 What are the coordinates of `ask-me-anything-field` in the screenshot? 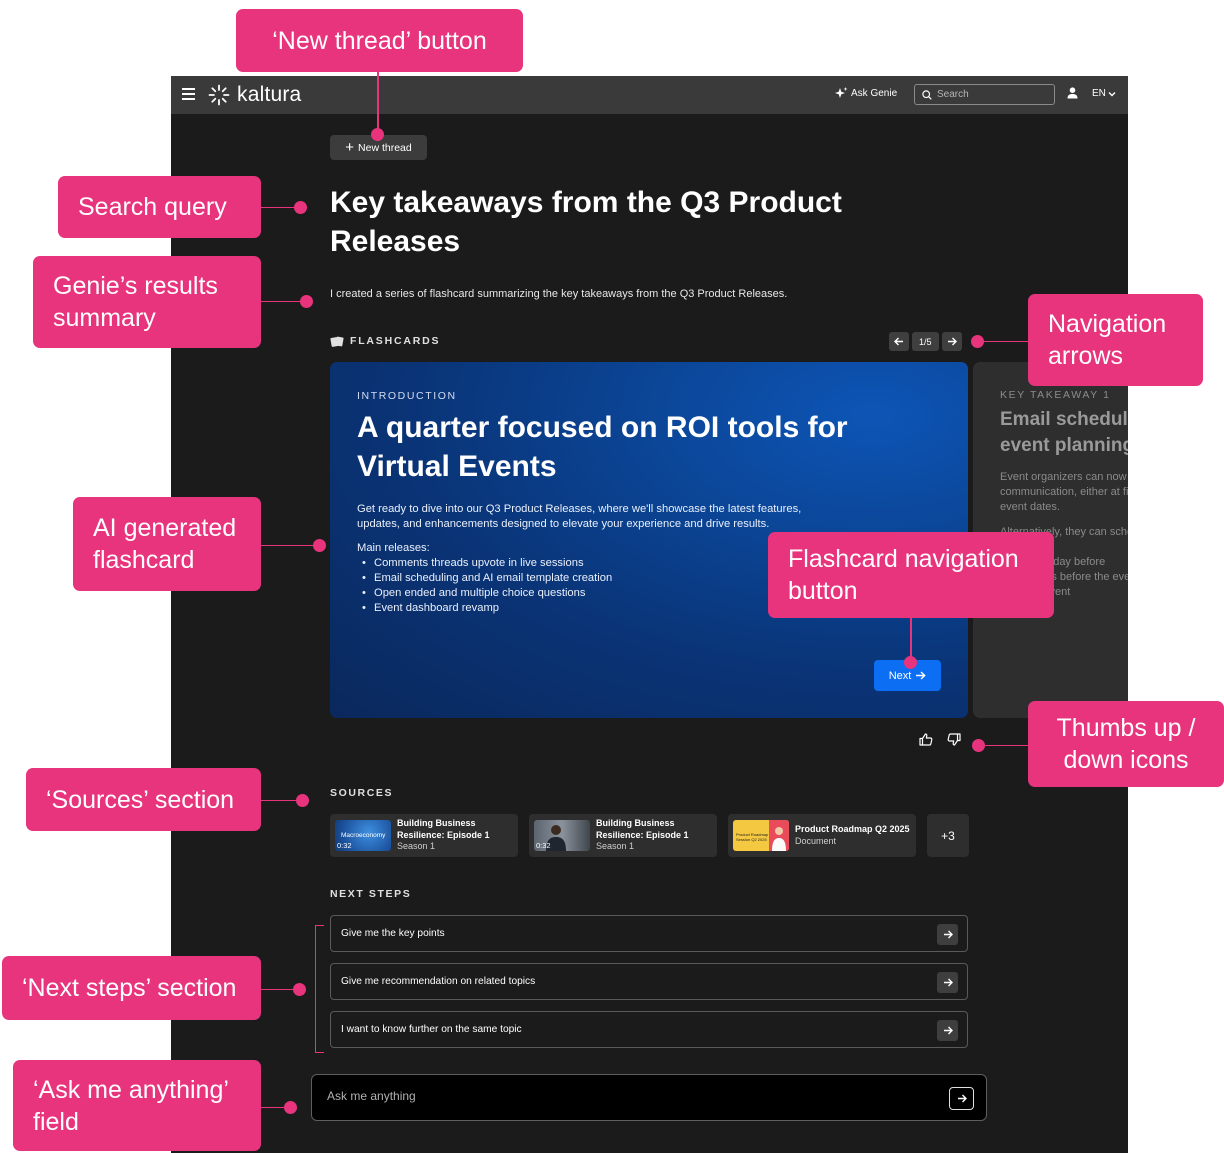 It's located at (649, 1097).